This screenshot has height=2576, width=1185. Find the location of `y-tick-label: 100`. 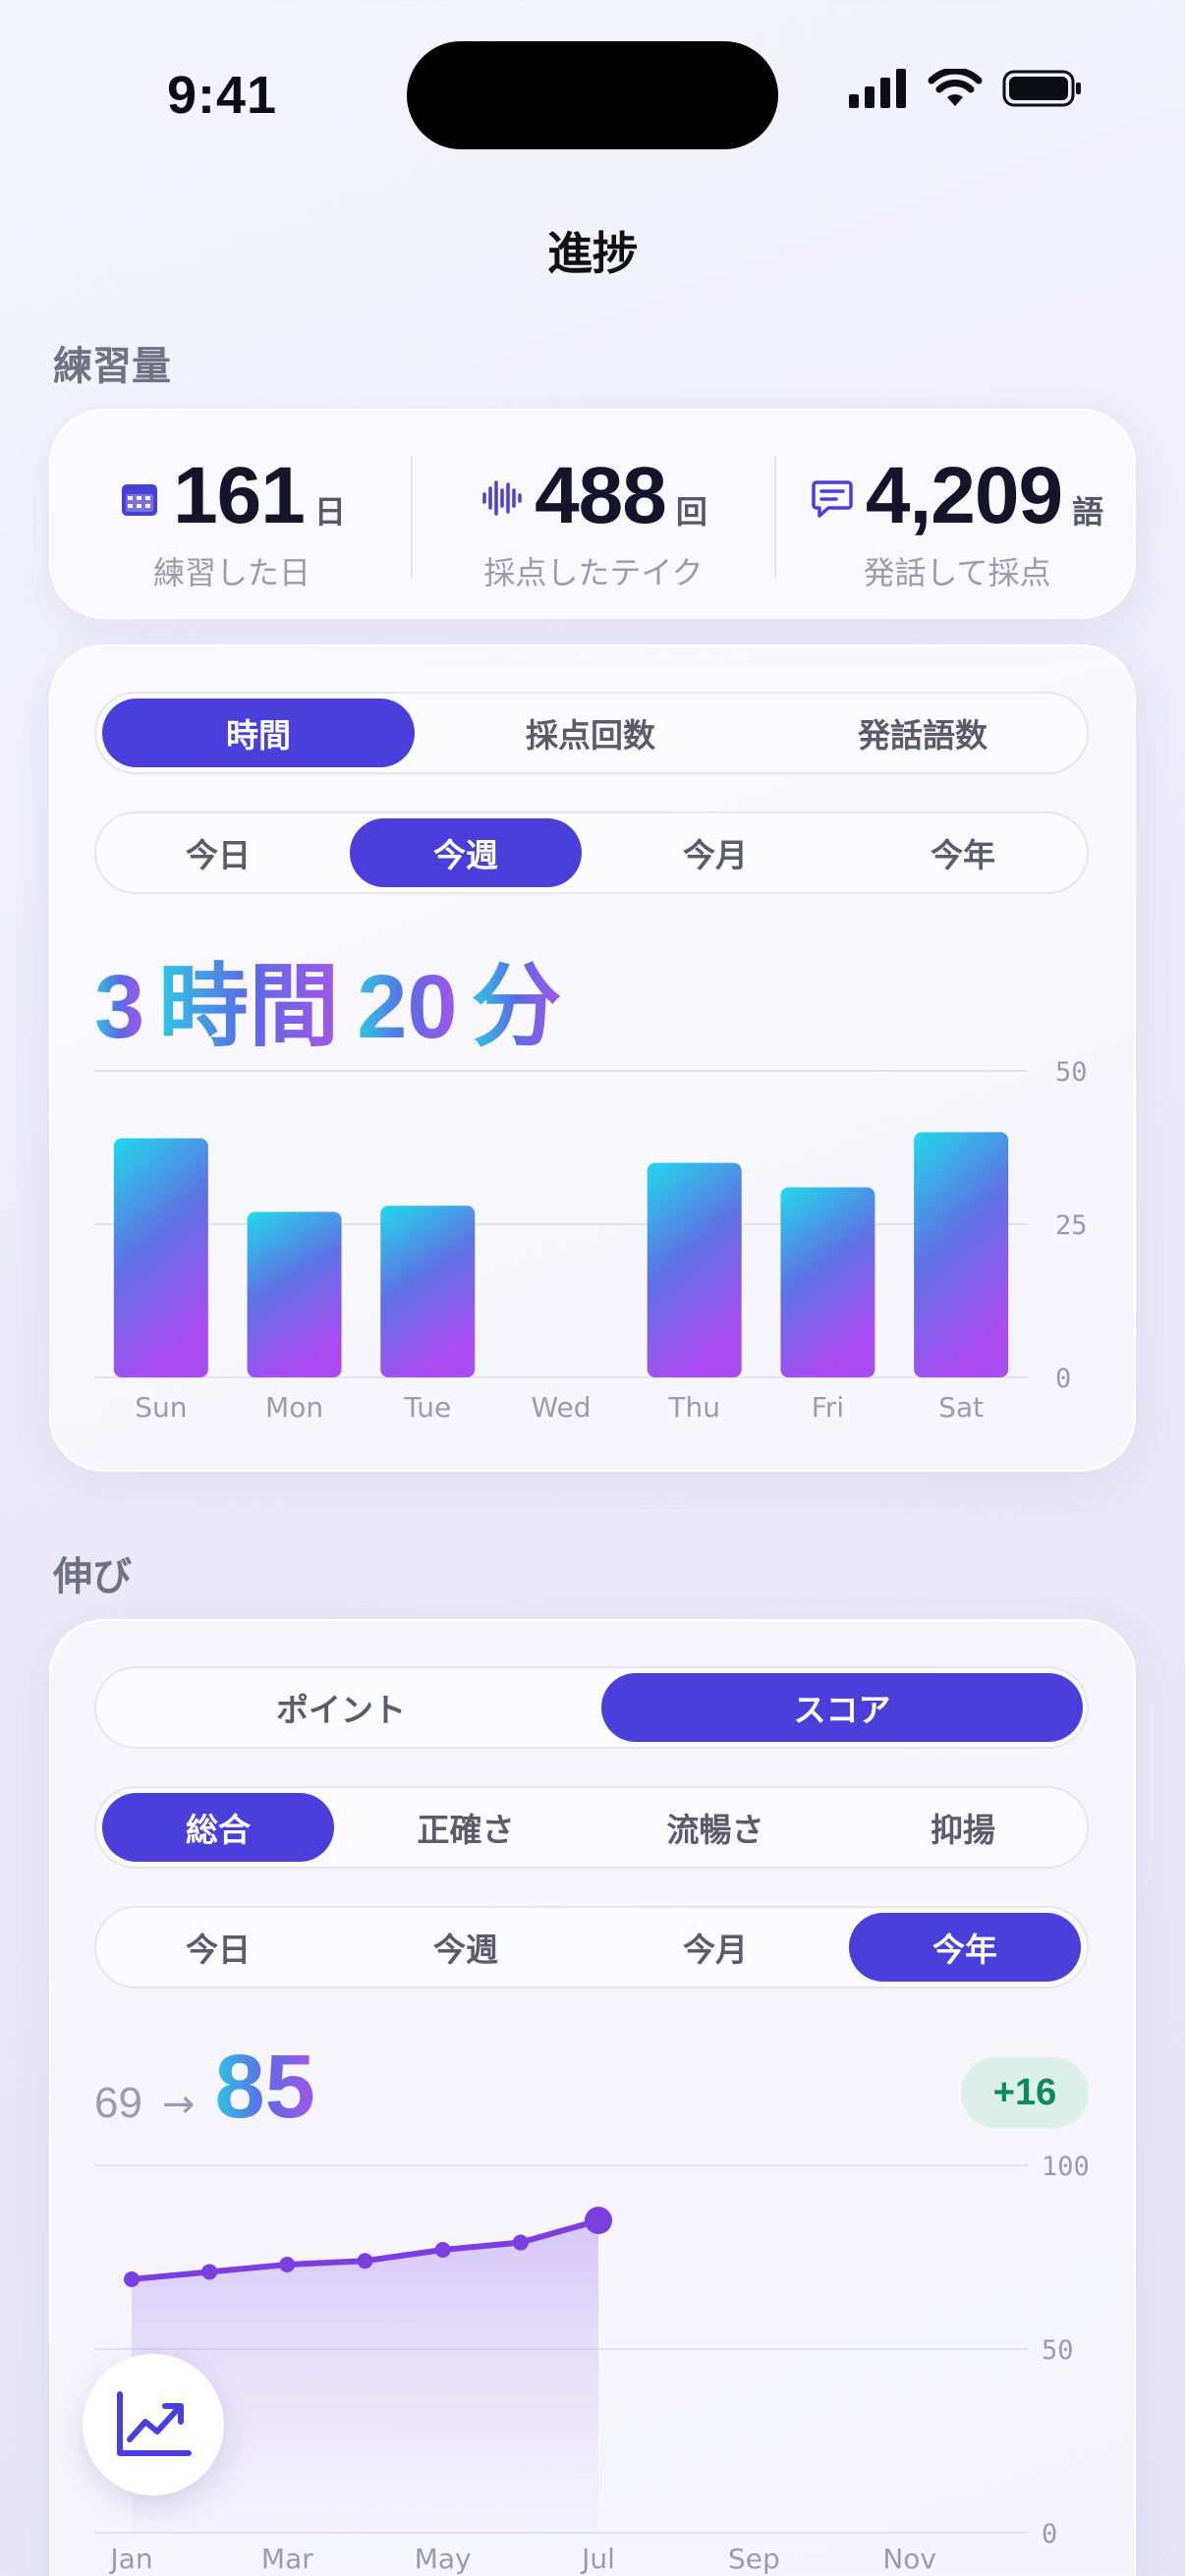

y-tick-label: 100 is located at coordinates (1066, 2167).